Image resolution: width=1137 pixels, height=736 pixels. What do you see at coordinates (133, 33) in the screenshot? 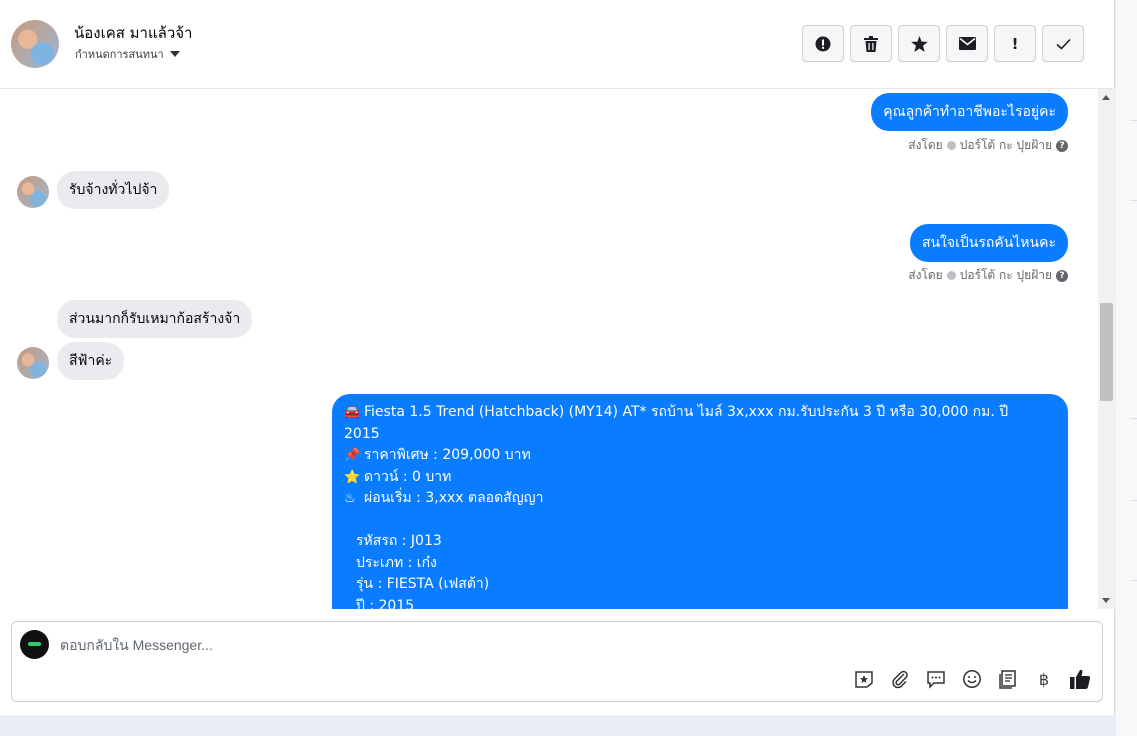
I see `contact-name: น้องเคส มาแล้วจ้า` at bounding box center [133, 33].